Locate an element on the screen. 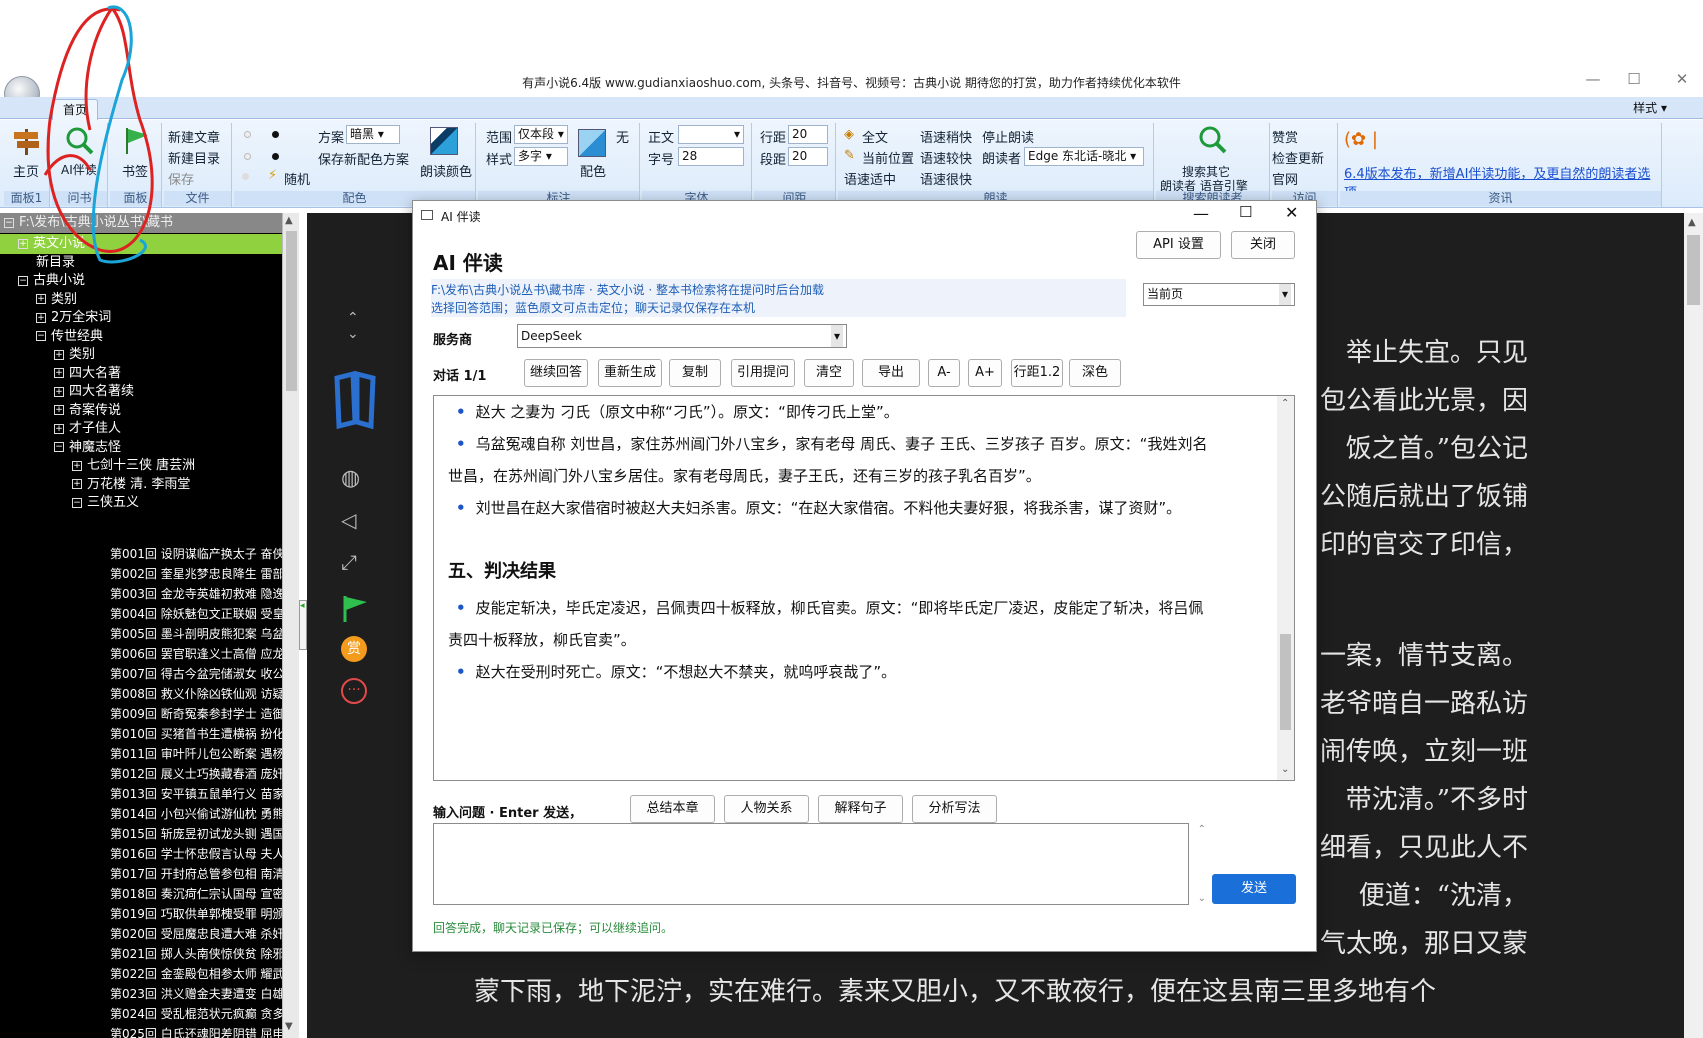  chapter-item: 第018回 奏沉疴仁宗认国母 宣密 is located at coordinates (196, 894).